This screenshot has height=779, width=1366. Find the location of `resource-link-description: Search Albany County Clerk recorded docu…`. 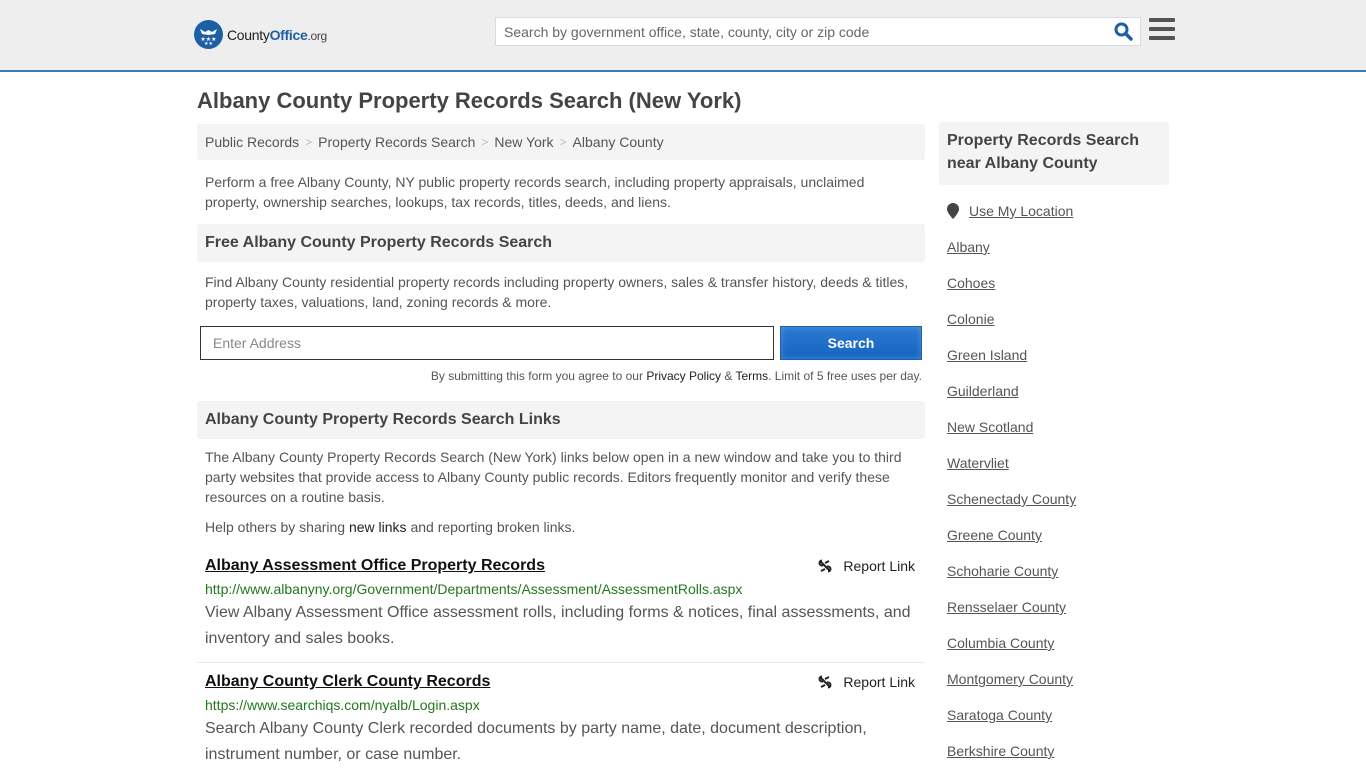

resource-link-description: Search Albany County Clerk recorded docu… is located at coordinates (536, 741).